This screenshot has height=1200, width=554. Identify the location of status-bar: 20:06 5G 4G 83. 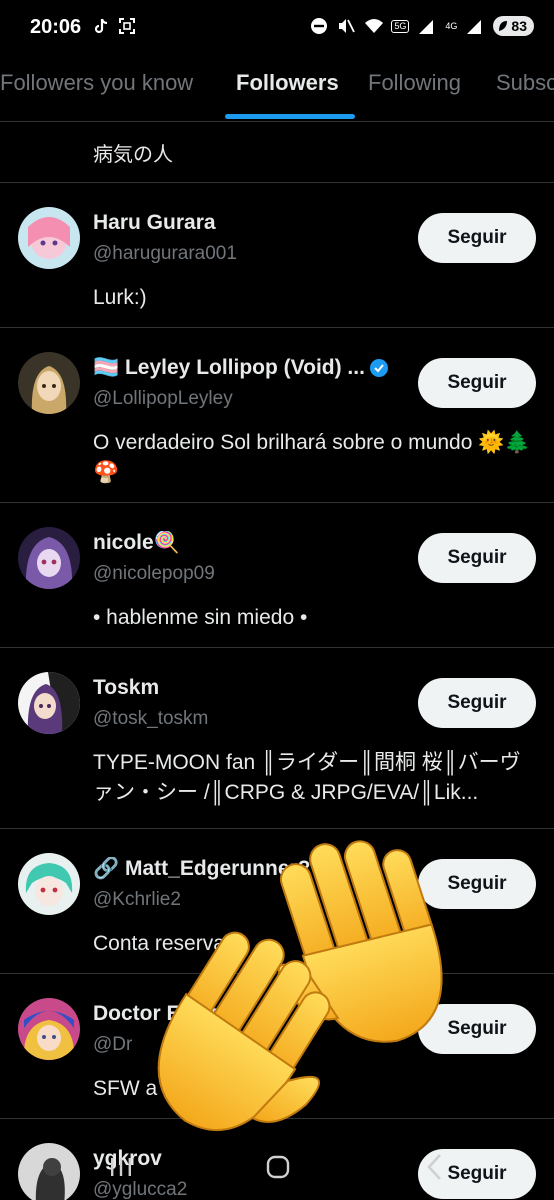
(277, 29).